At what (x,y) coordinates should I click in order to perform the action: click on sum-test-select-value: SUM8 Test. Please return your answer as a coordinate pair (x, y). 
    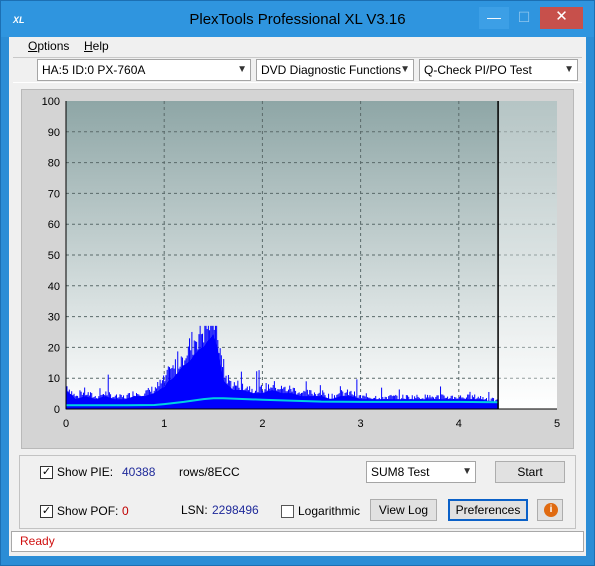
    Looking at the image, I should click on (400, 472).